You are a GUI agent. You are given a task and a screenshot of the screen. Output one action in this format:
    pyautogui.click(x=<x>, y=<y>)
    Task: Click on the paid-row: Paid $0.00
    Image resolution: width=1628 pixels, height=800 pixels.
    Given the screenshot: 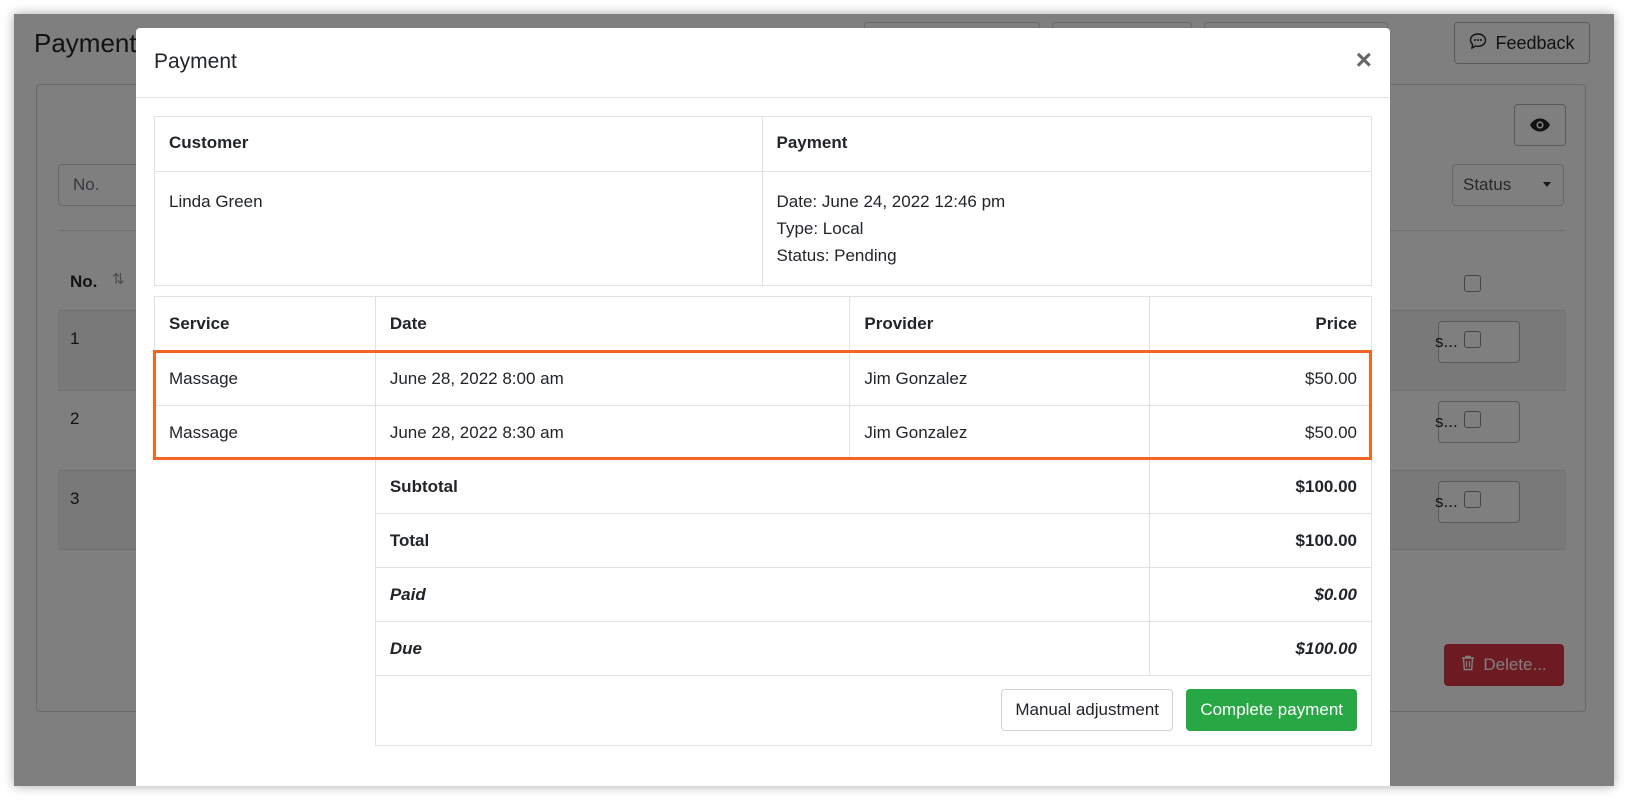 What is the action you would take?
    pyautogui.click(x=763, y=594)
    